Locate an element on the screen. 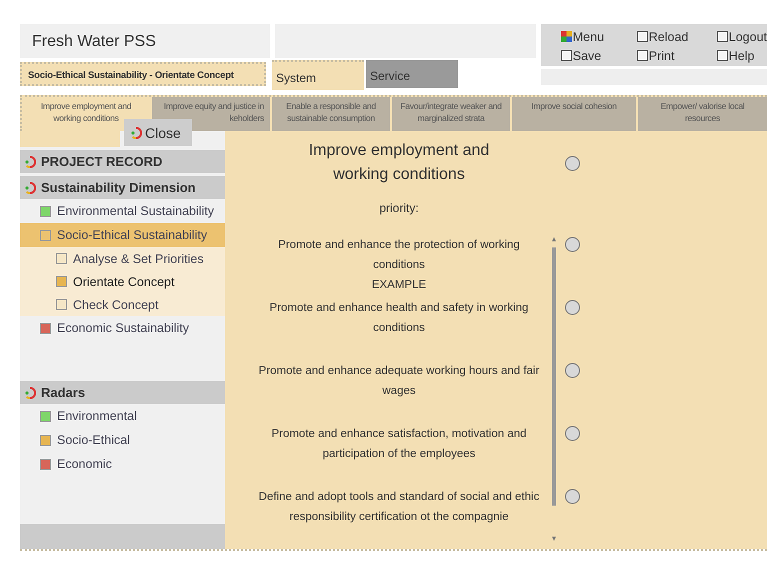 The image size is (767, 578). criterion-text: Promote and enhance the protection of working conditions EXAMPLE is located at coordinates (399, 265).